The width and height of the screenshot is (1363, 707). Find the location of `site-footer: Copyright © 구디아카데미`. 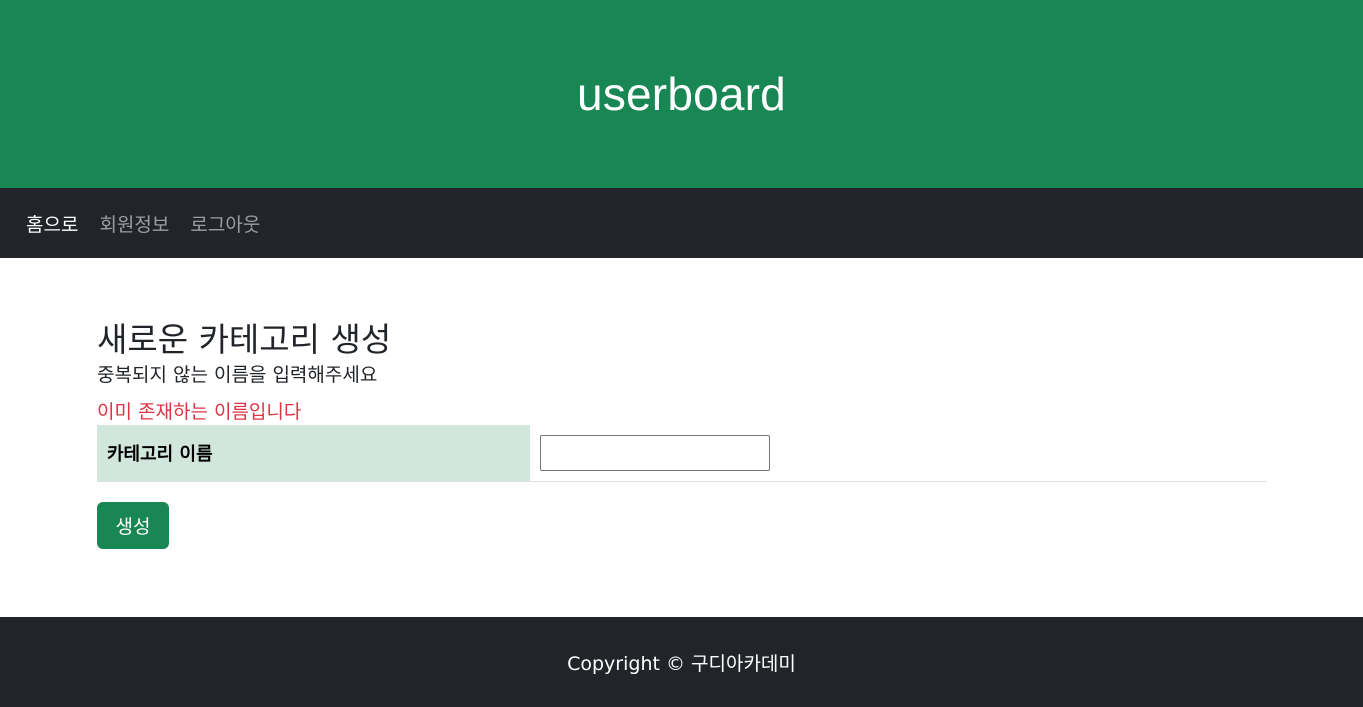

site-footer: Copyright © 구디아카데미 is located at coordinates (681, 662).